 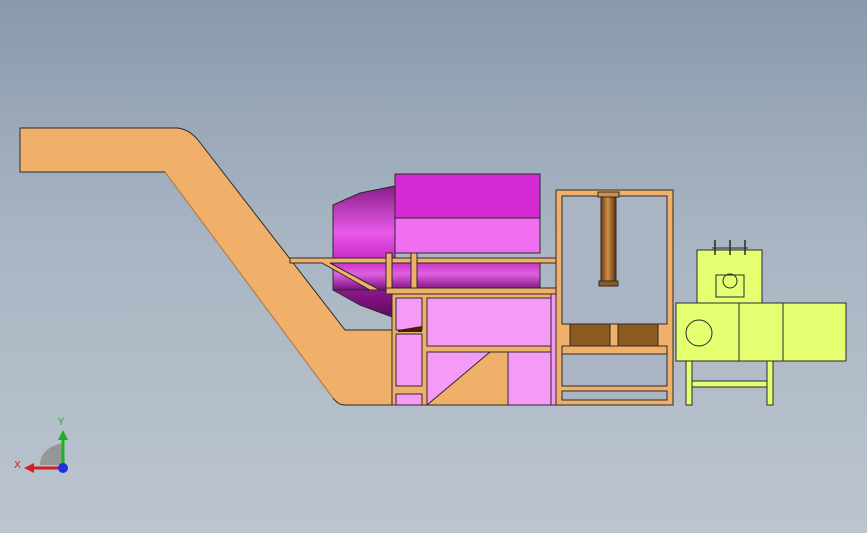 I want to click on rail-upright-mid, so click(x=414, y=273).